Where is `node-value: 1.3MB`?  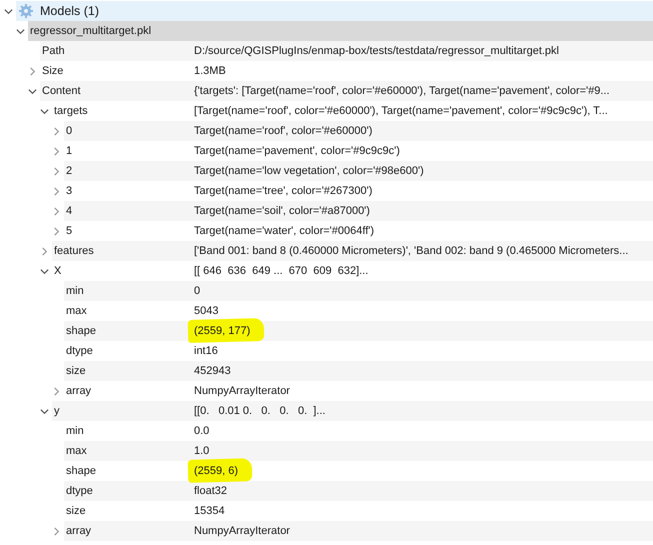 node-value: 1.3MB is located at coordinates (210, 71).